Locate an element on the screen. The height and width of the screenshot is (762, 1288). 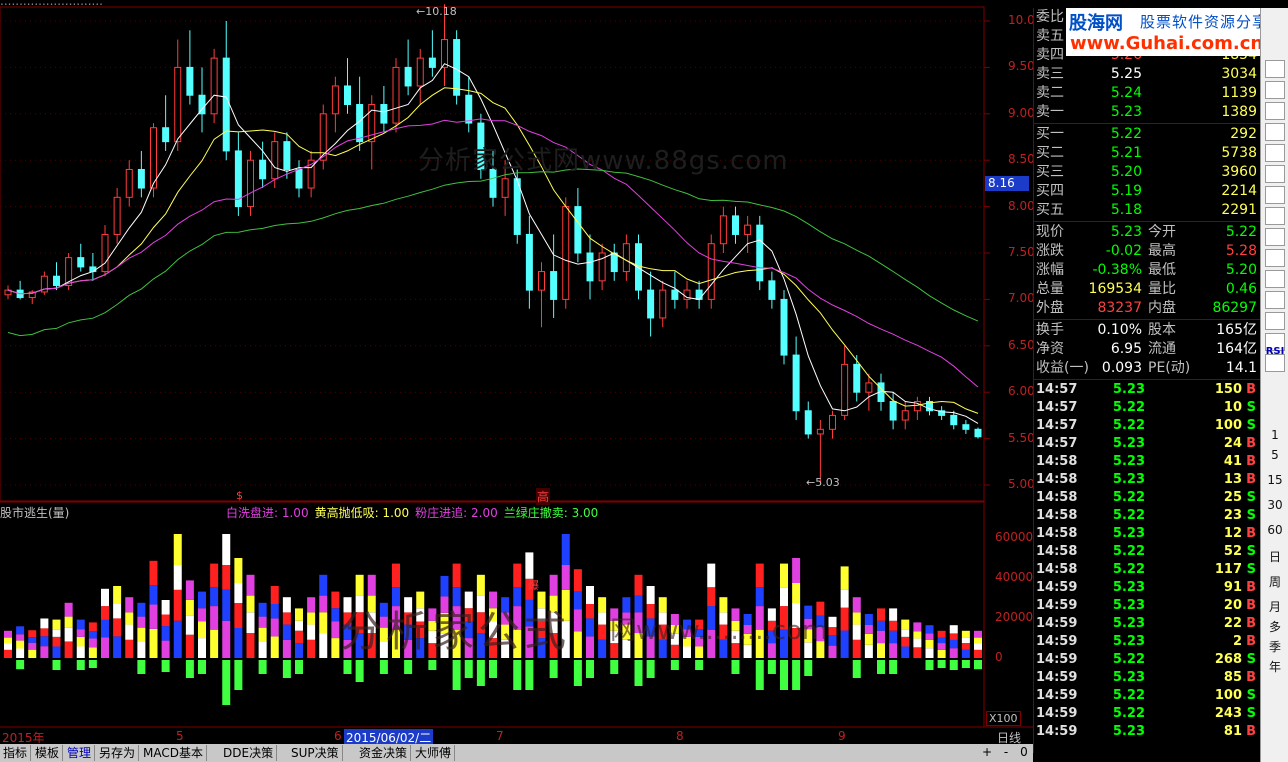
x-axis-label: 6 is located at coordinates (338, 736).